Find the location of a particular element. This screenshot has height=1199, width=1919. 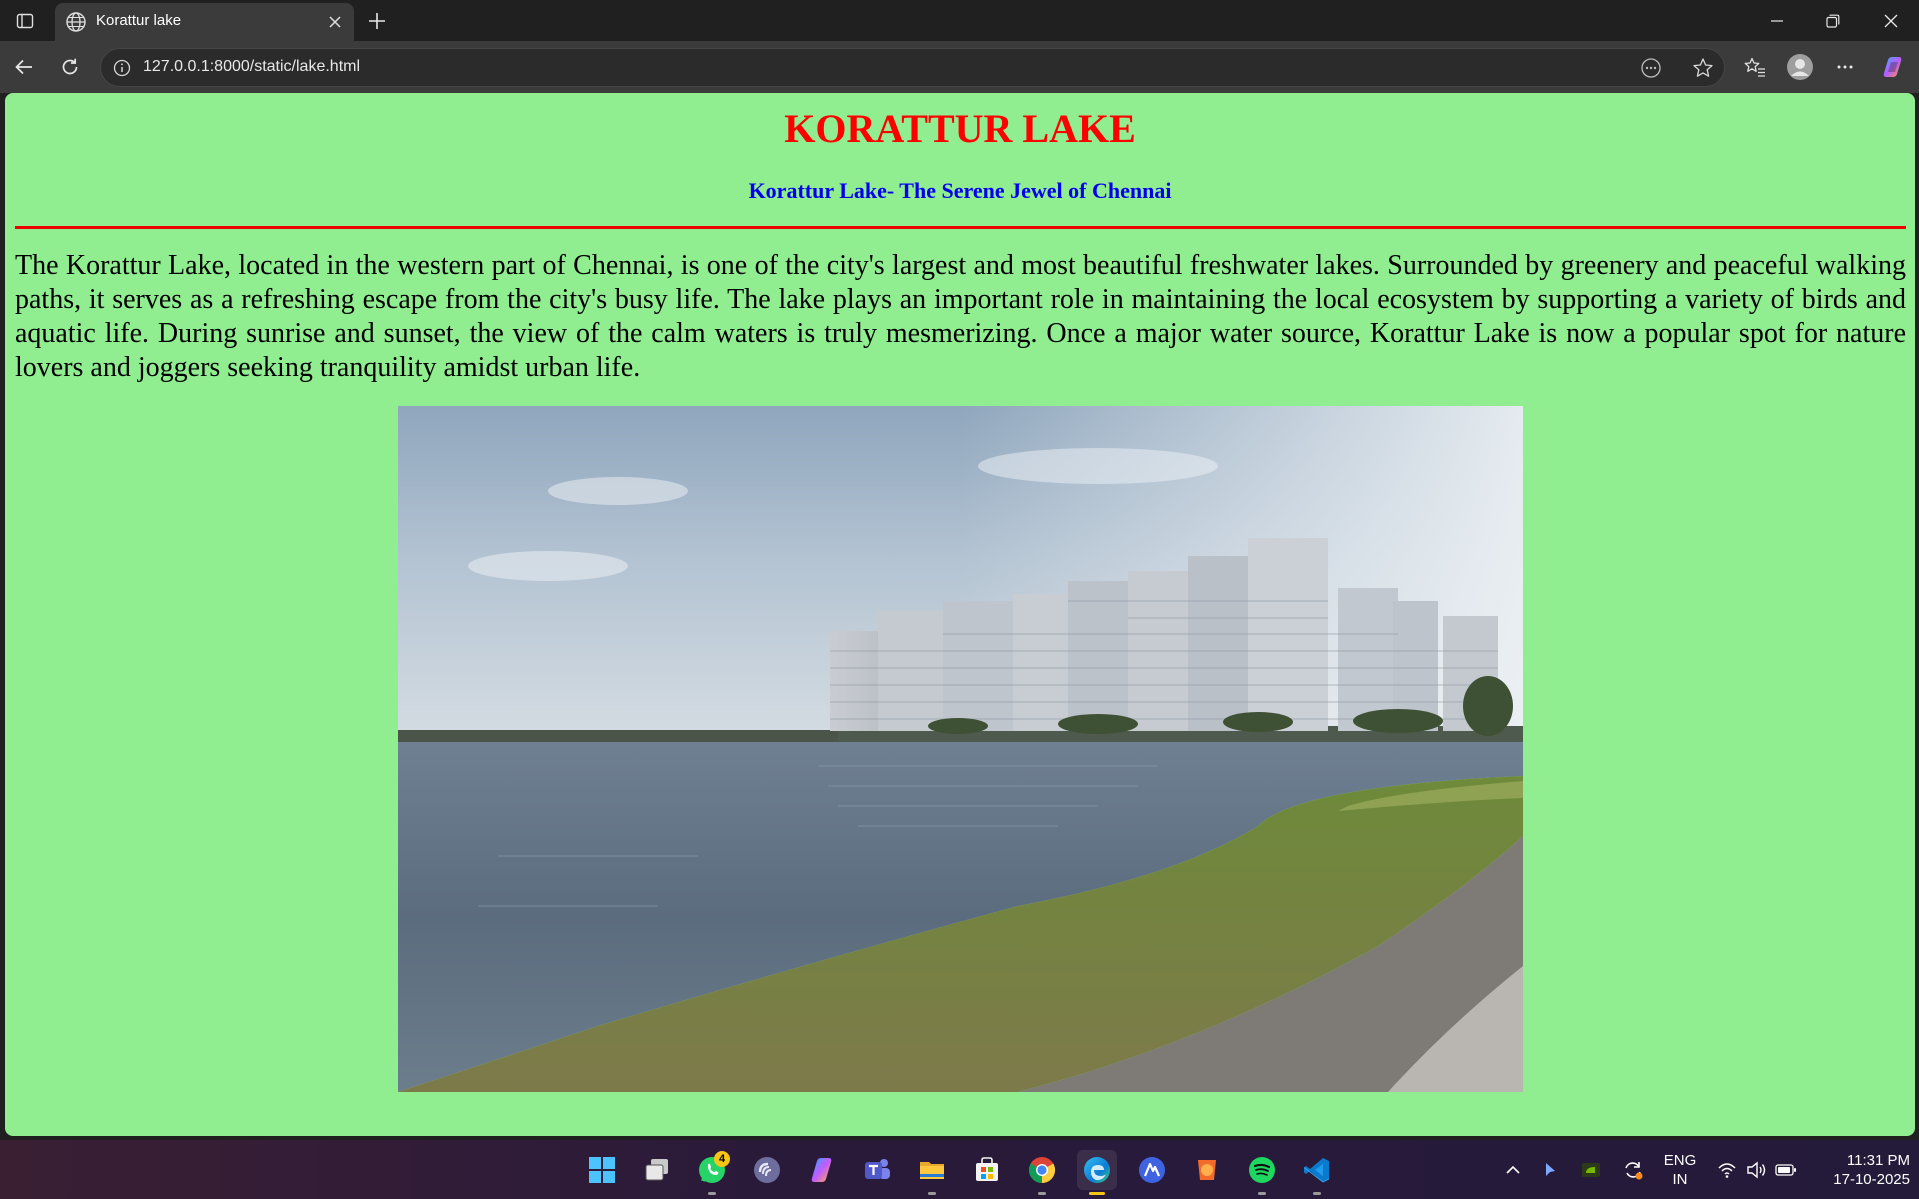

show-hidden-icons-chevron-icon is located at coordinates (1513, 1170).